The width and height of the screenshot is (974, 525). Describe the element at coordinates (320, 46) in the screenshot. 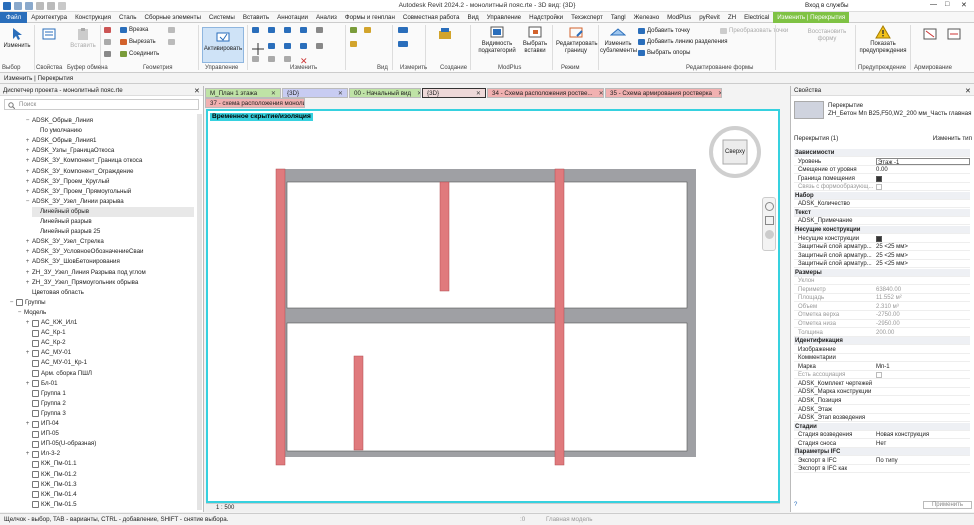

I see `array-icon` at that location.